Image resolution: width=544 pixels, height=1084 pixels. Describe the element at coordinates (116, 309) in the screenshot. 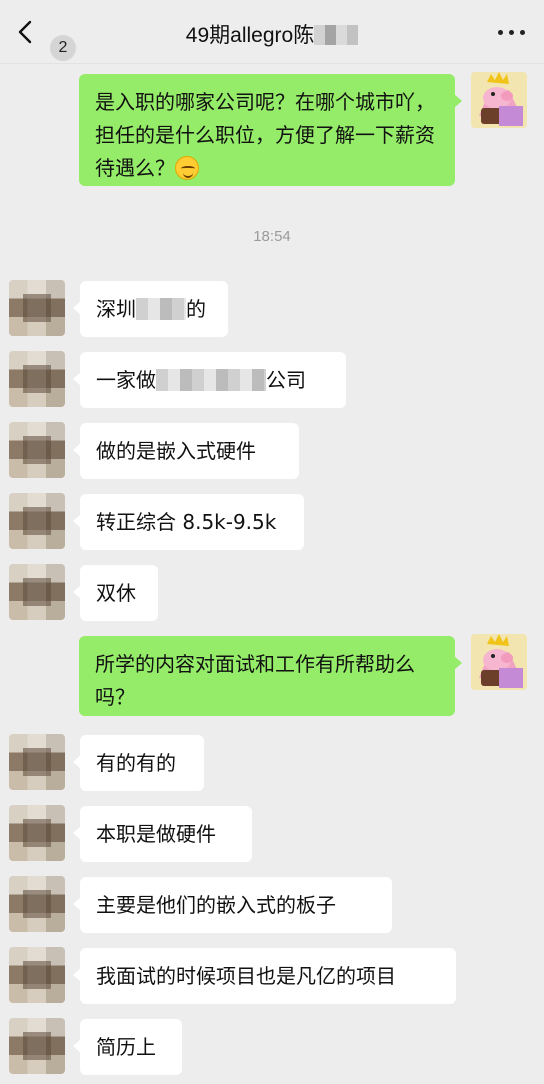

I see `message-text: 深圳` at that location.